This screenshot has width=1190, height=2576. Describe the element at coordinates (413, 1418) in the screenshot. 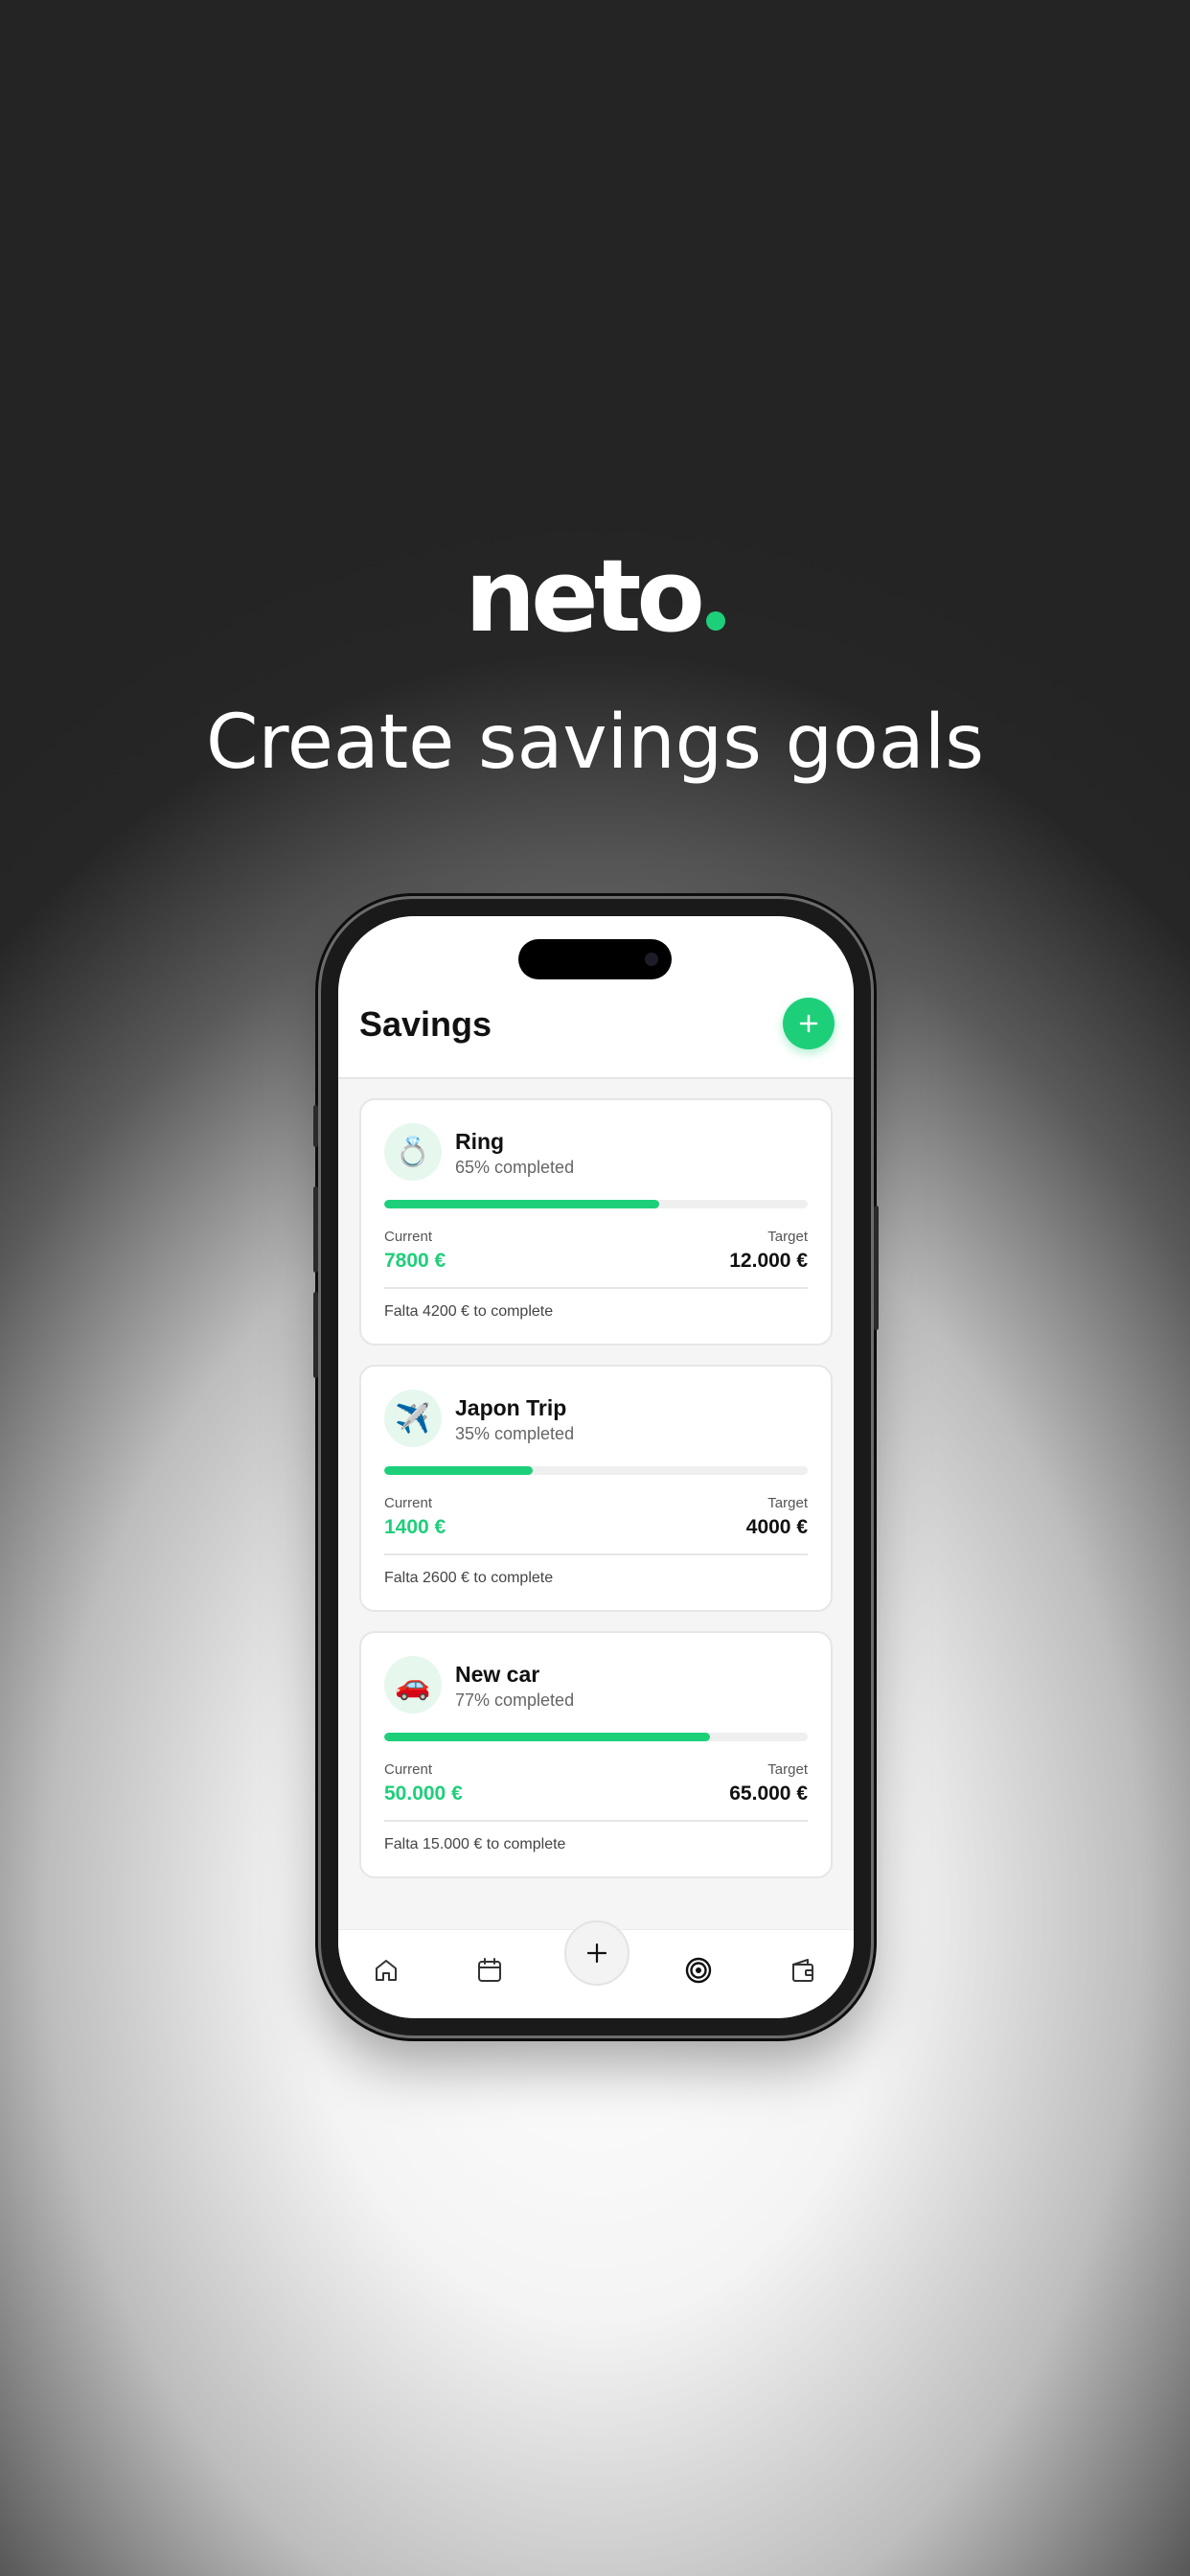

I see `airplane-icon: ✈️` at that location.